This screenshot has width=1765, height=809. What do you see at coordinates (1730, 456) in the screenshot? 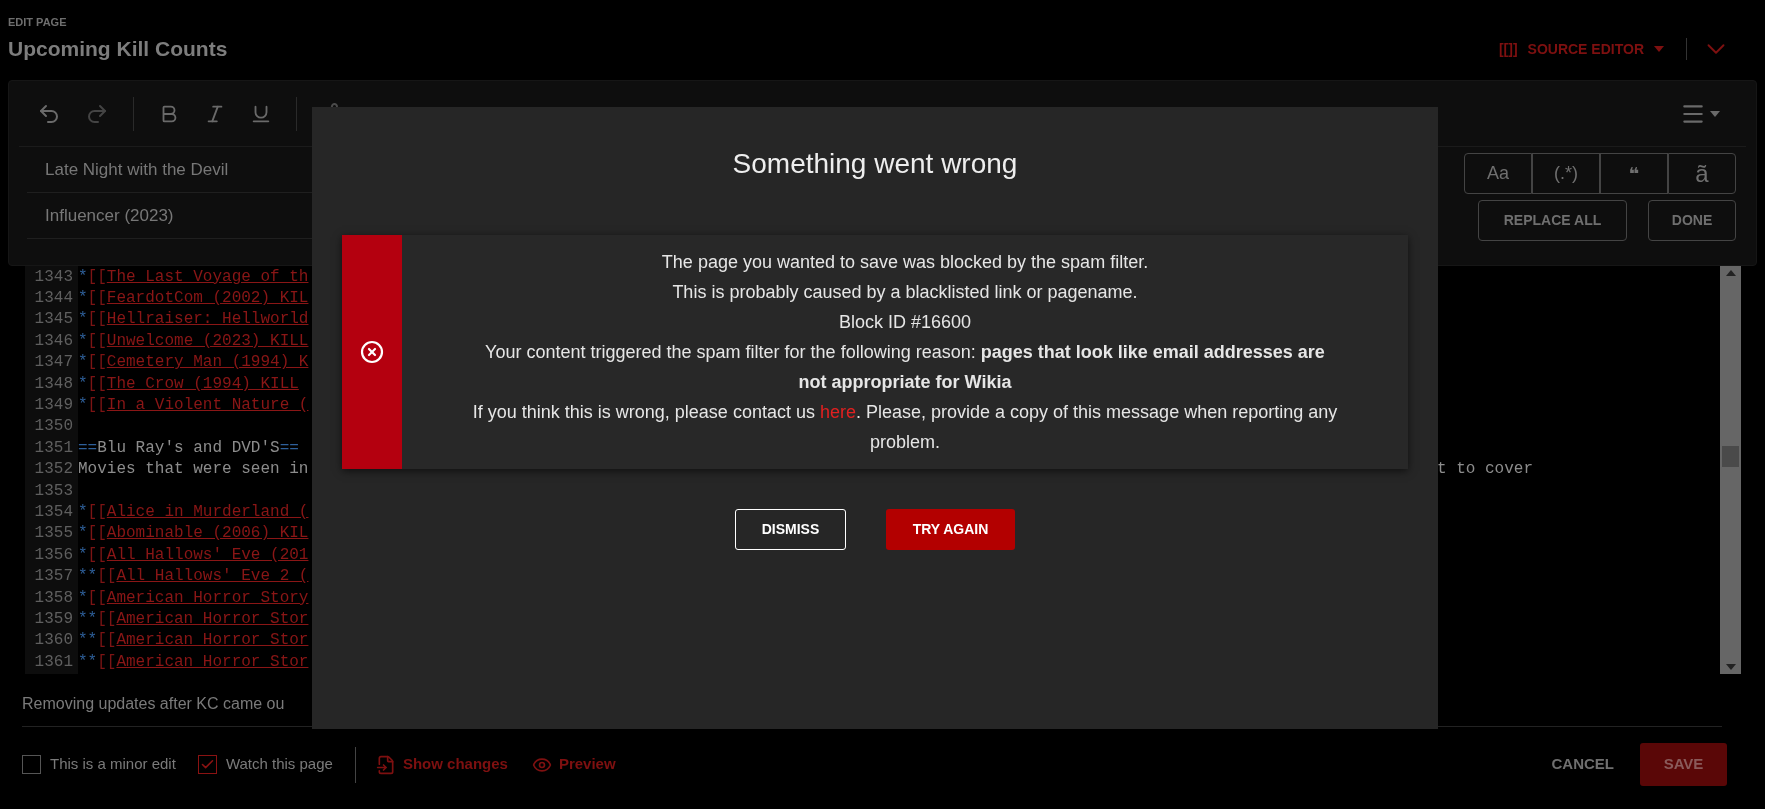
I see `scrollbar-thumb` at bounding box center [1730, 456].